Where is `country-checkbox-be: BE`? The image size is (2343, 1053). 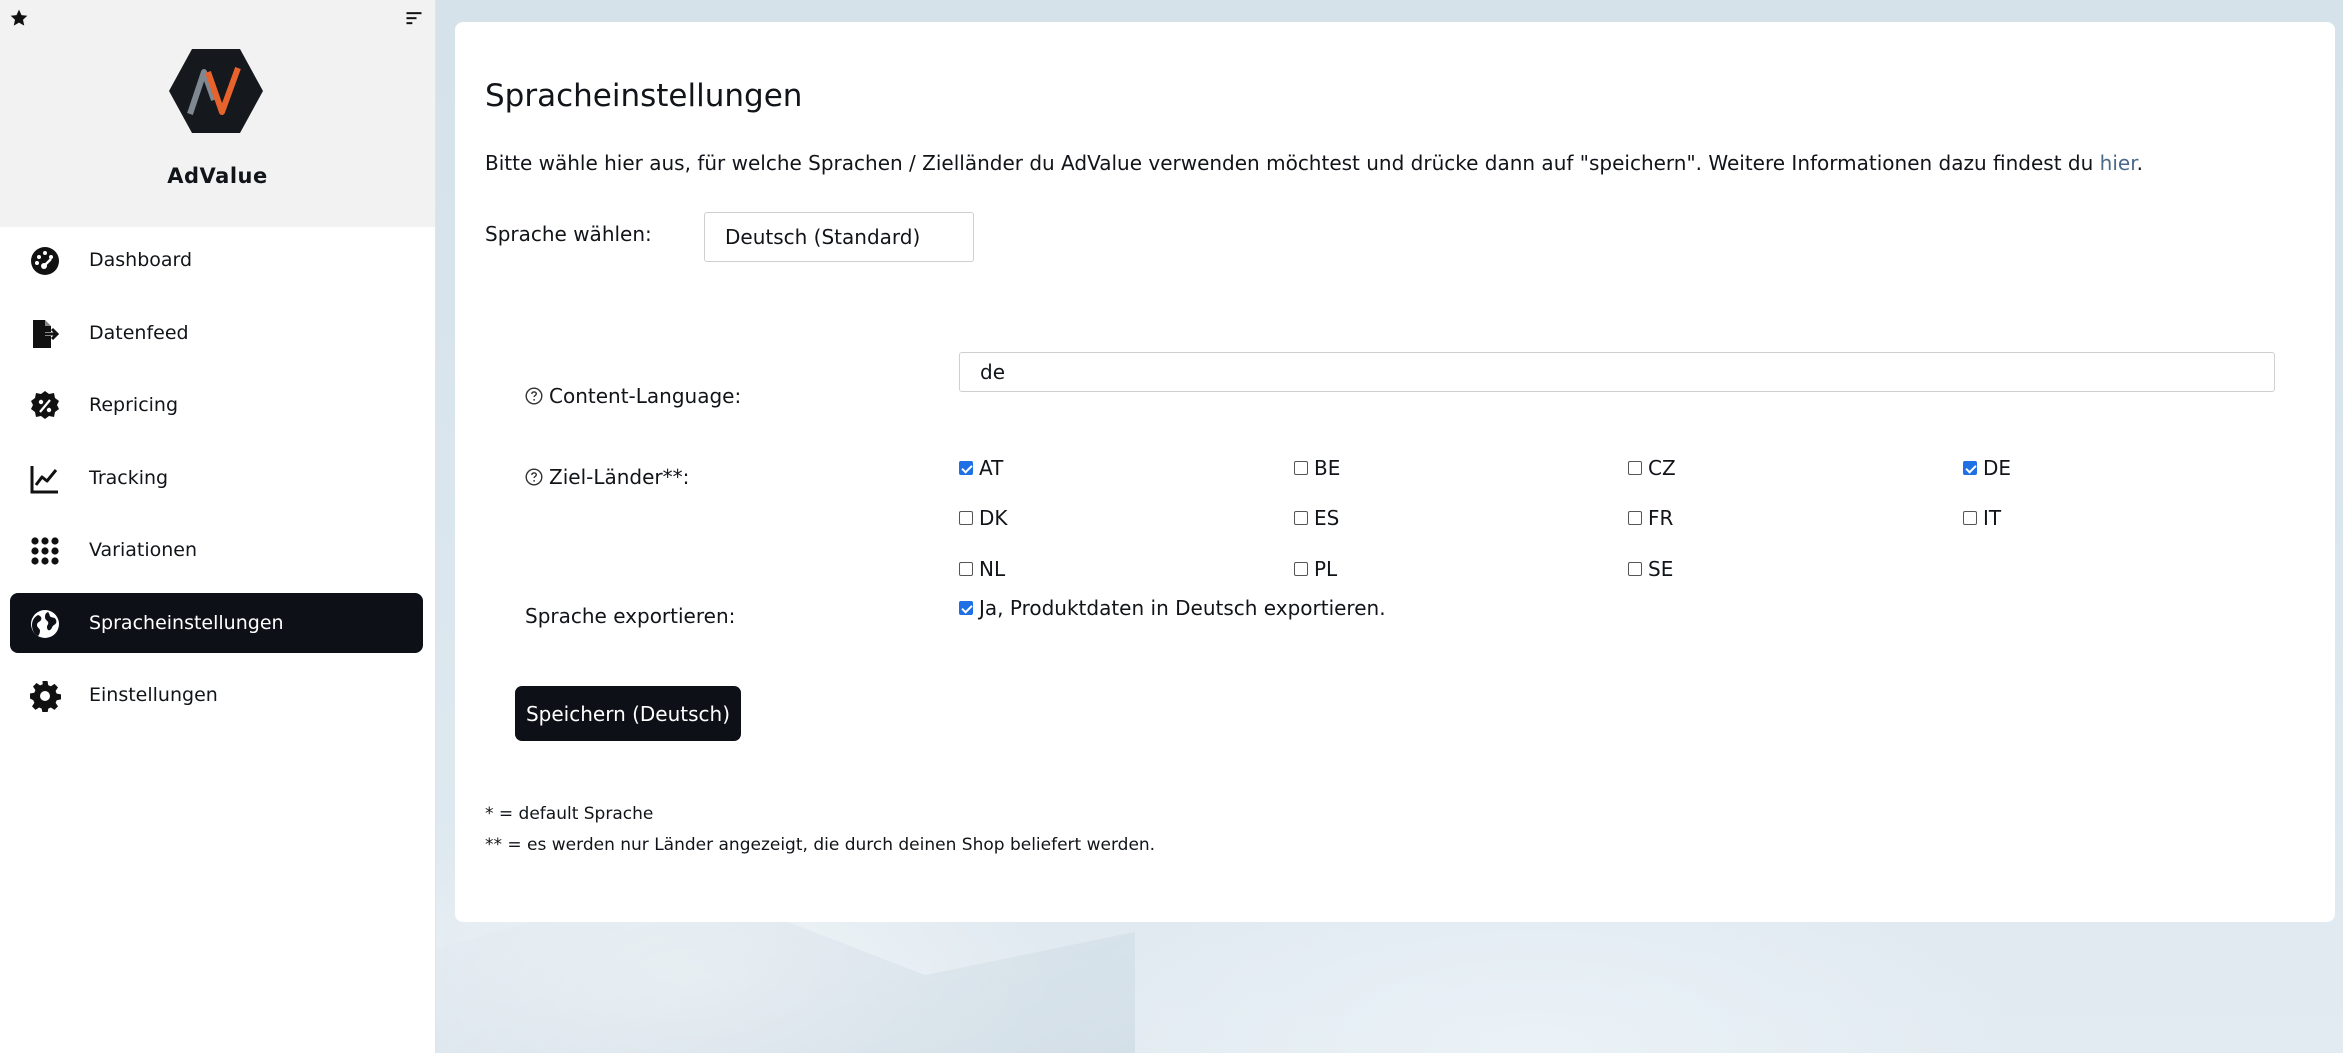 country-checkbox-be: BE is located at coordinates (1317, 468).